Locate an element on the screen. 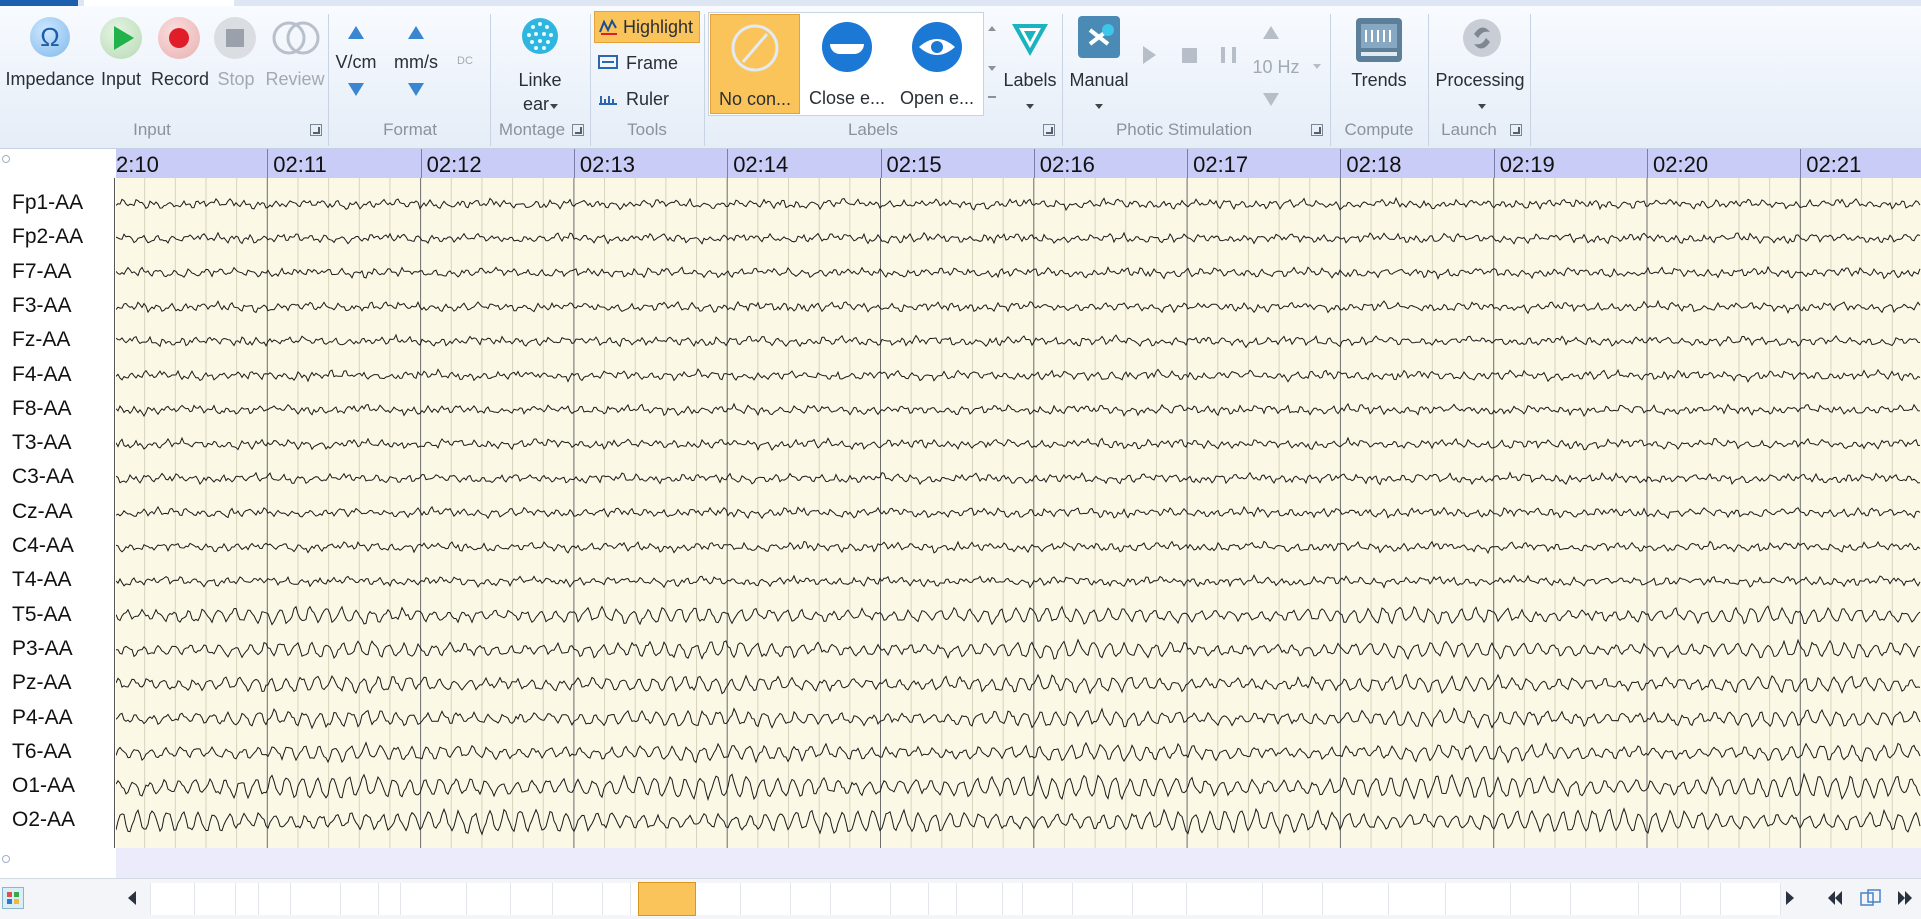  channel-label: Fp1-AA is located at coordinates (47, 203).